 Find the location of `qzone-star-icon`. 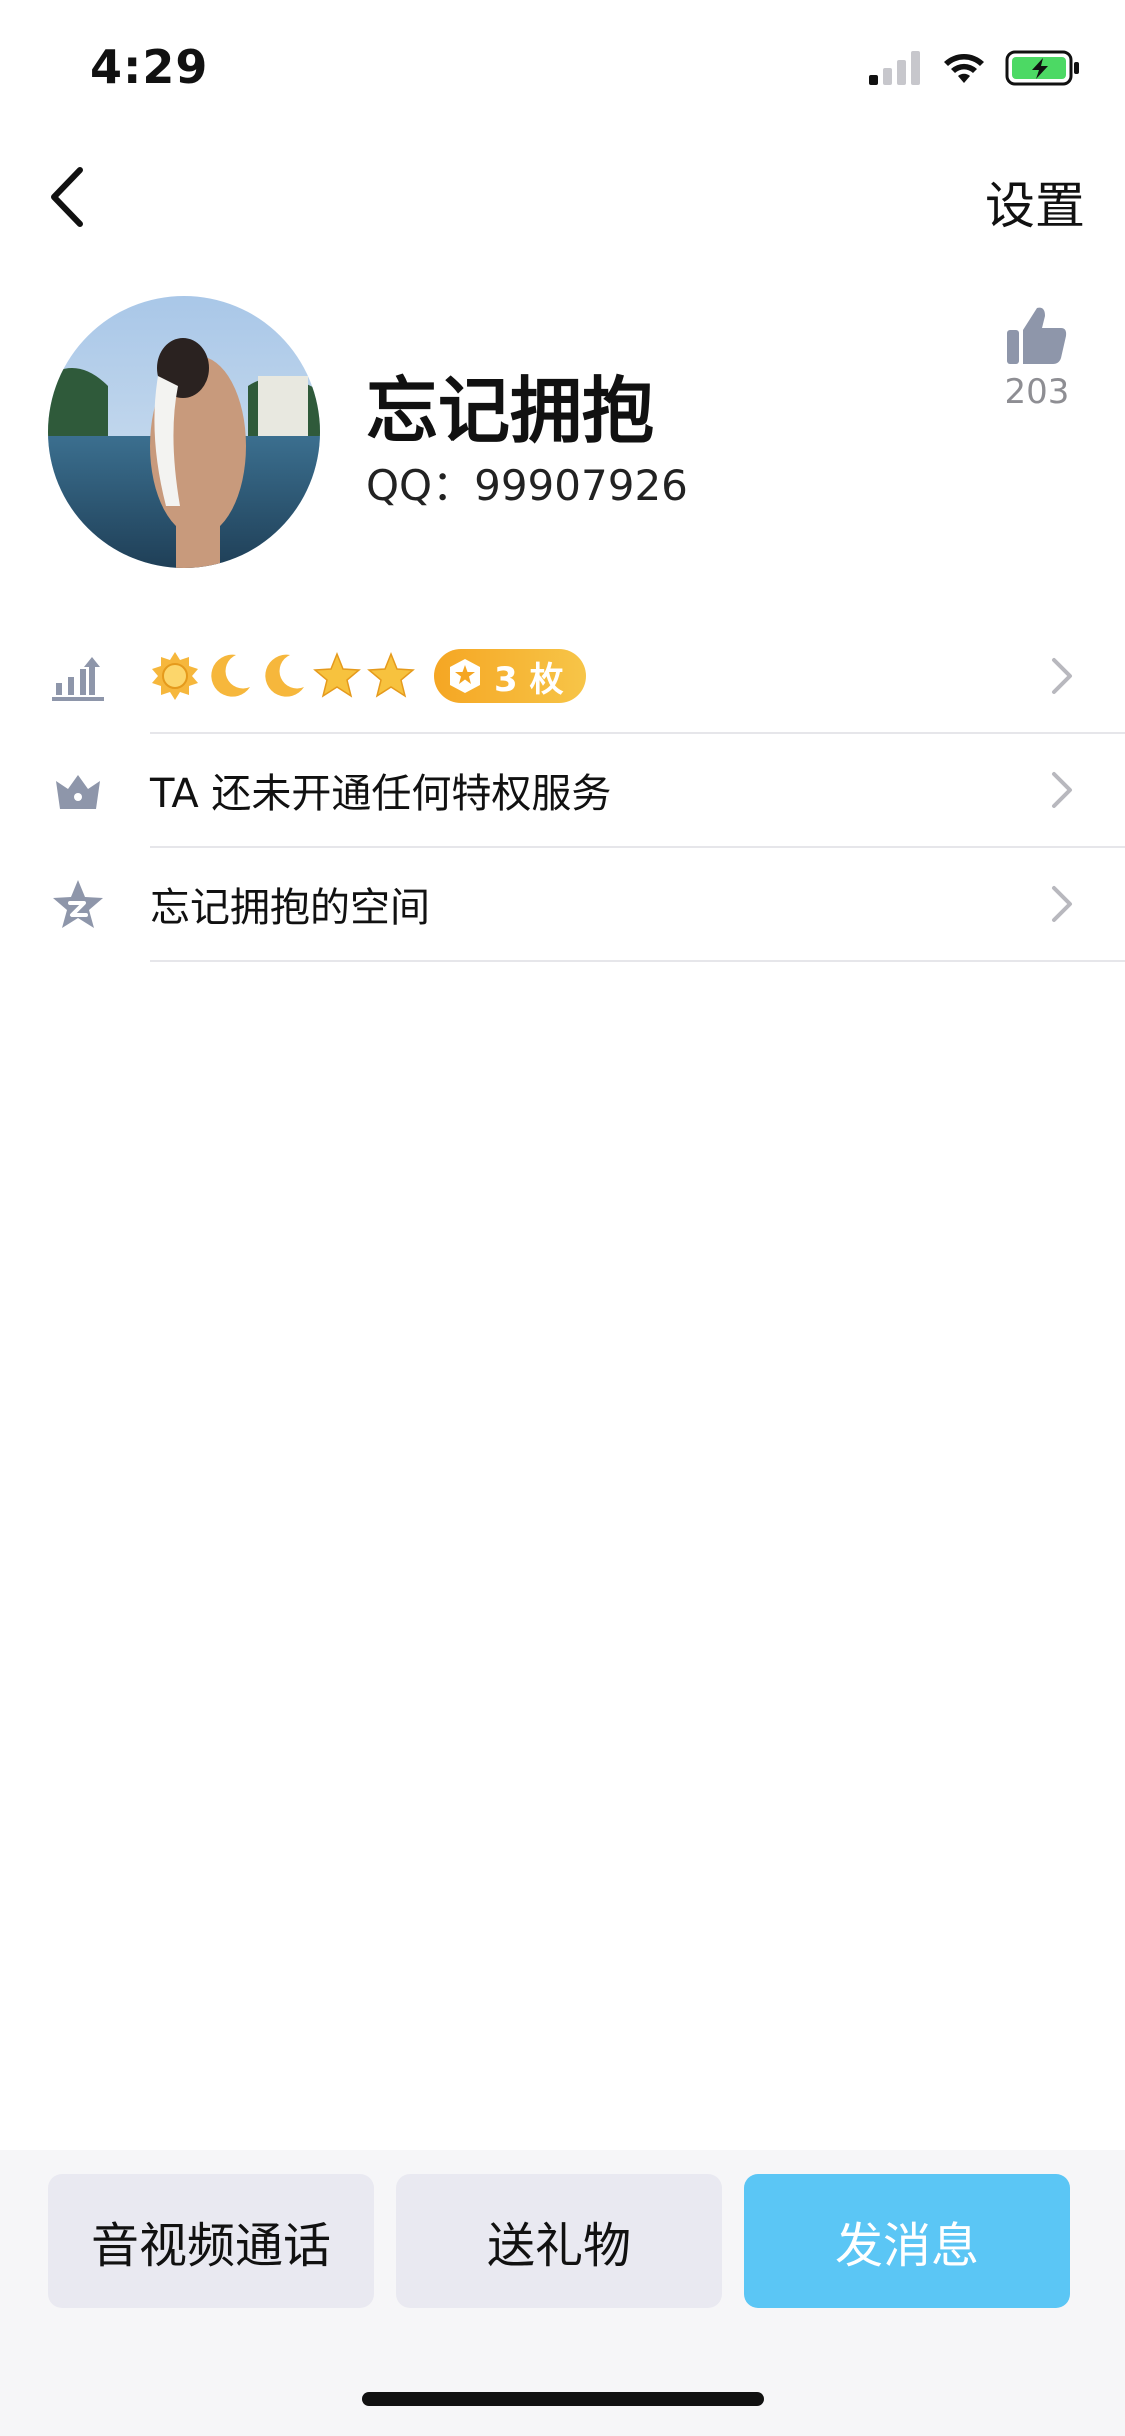

qzone-star-icon is located at coordinates (78, 904).